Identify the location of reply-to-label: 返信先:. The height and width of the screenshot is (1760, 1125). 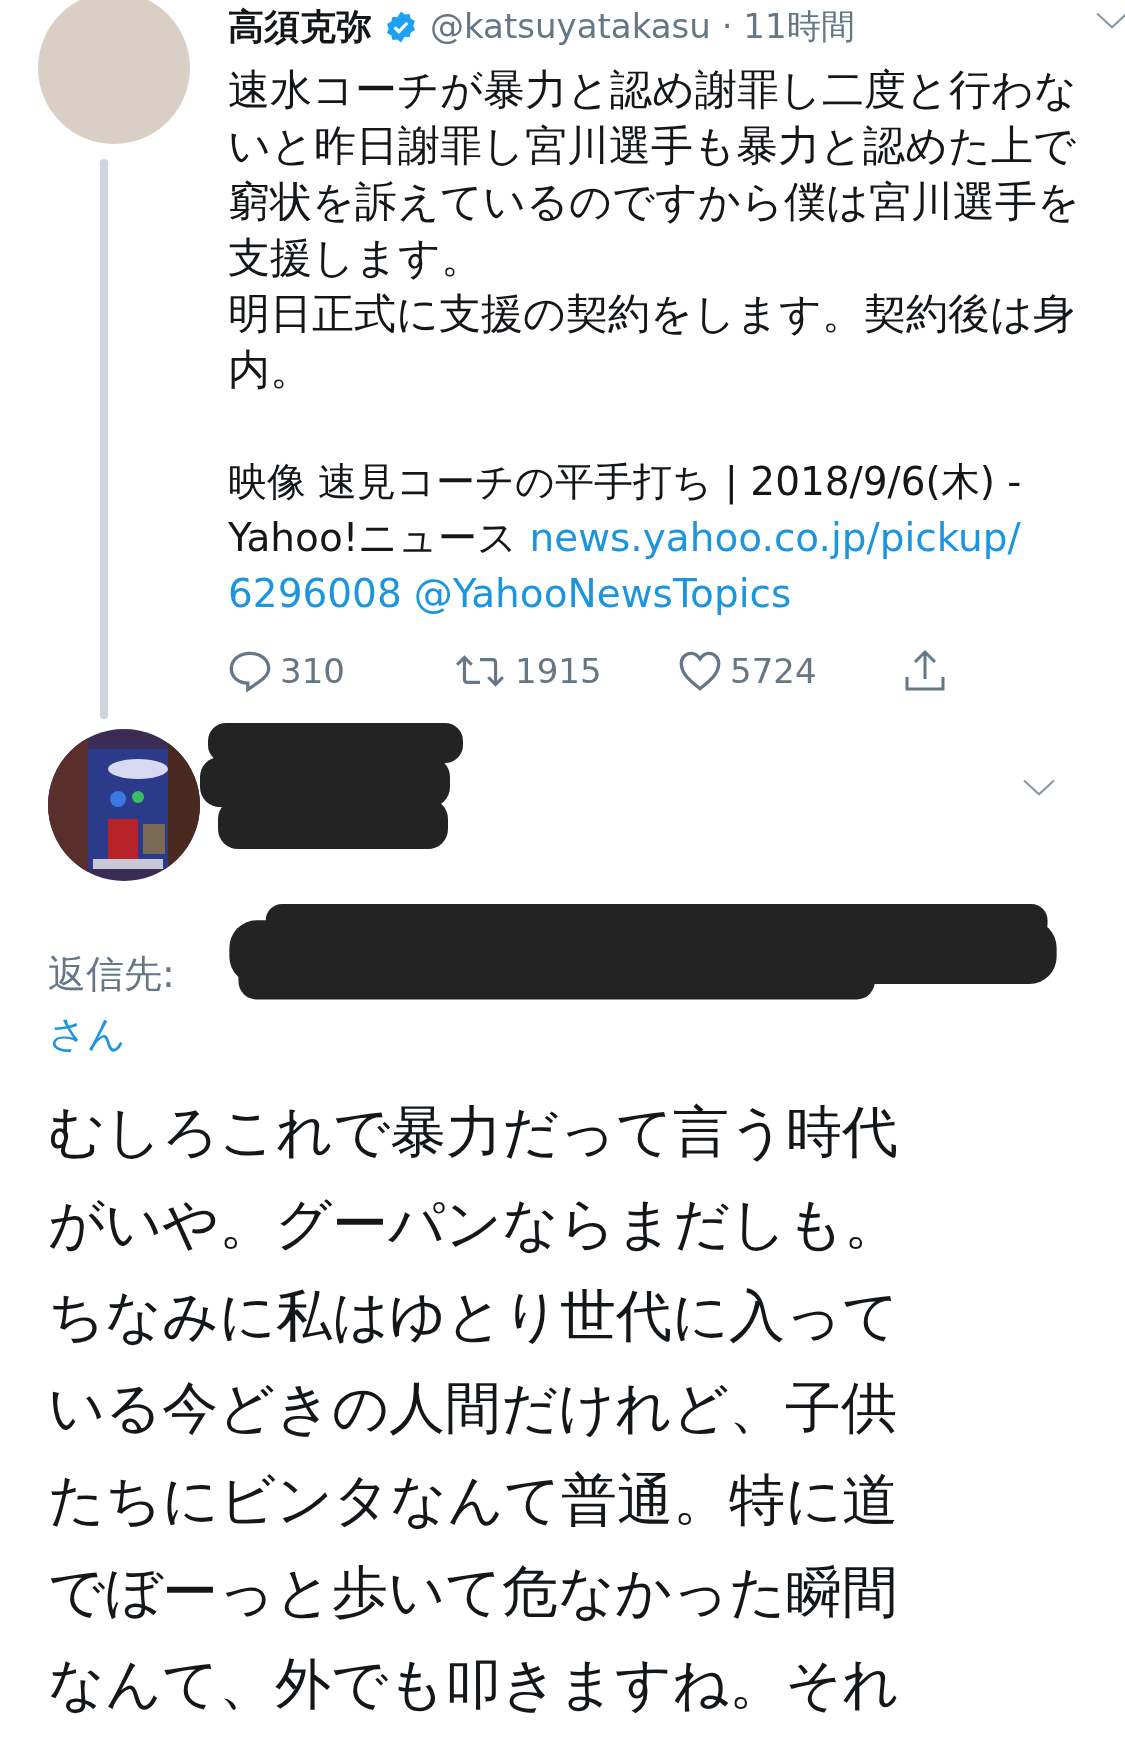
(111, 974).